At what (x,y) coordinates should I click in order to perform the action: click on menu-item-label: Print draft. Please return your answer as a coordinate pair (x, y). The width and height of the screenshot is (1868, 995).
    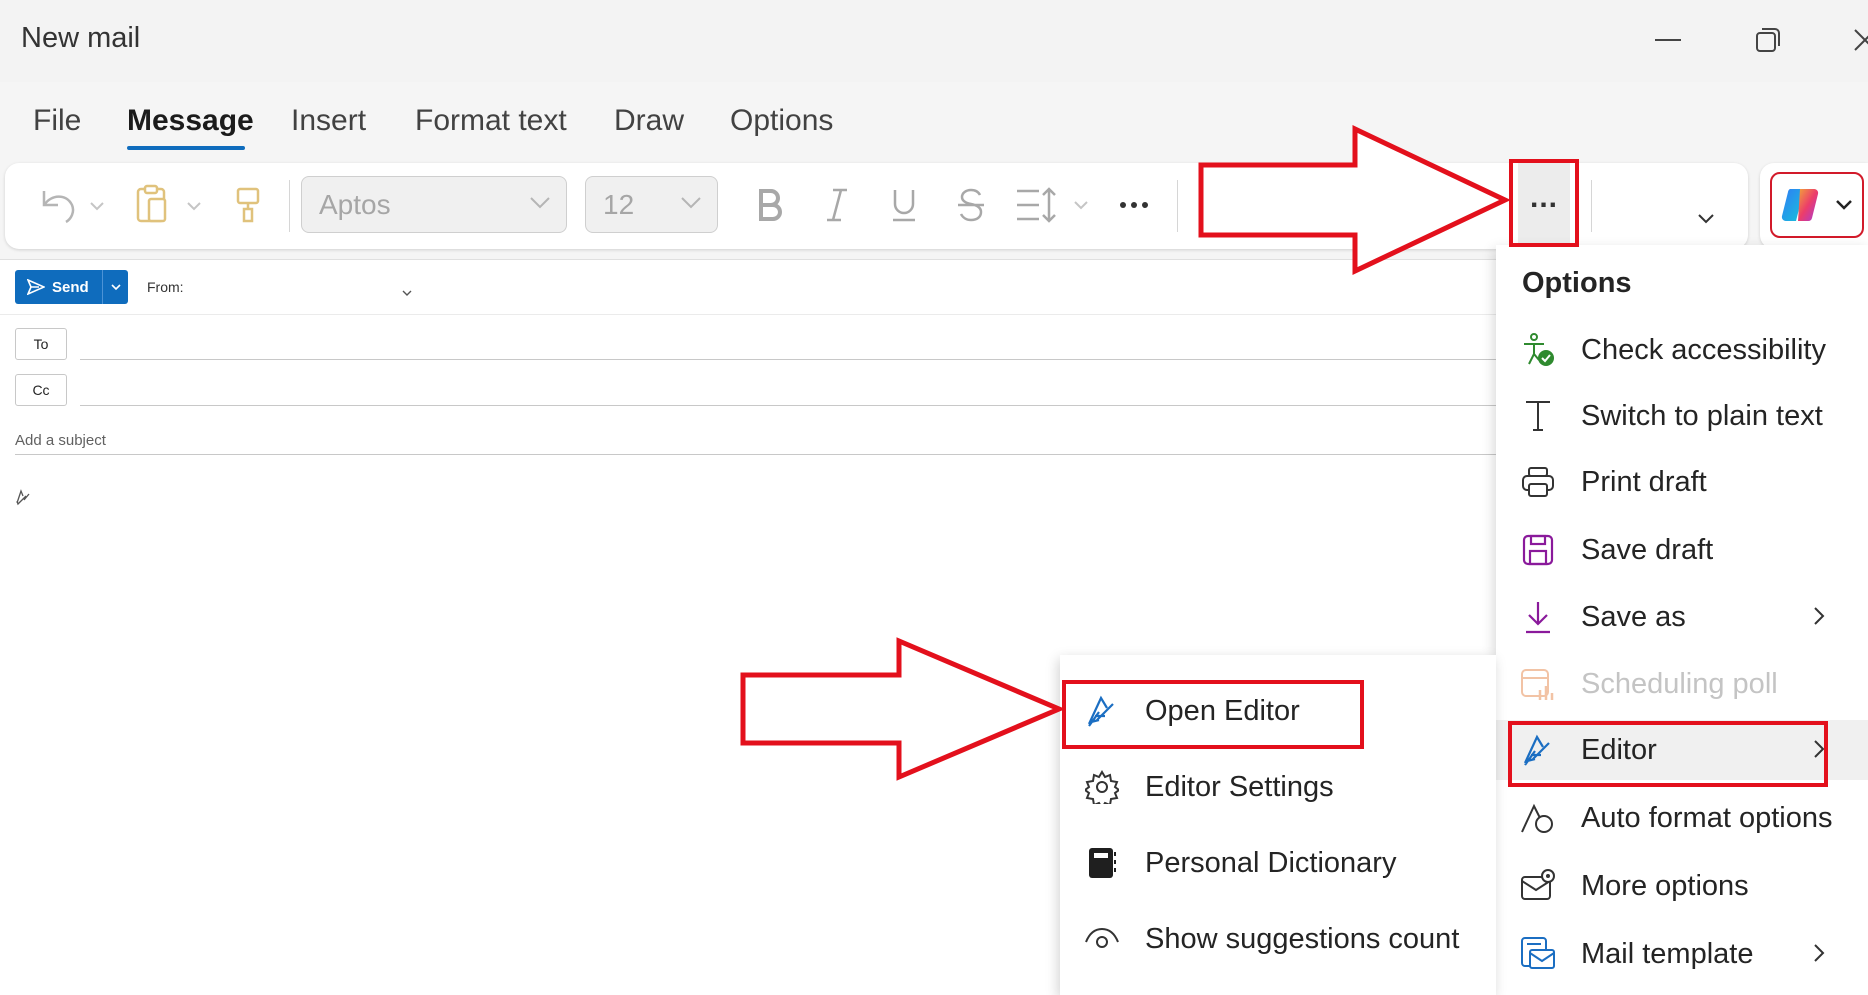
    Looking at the image, I should click on (1644, 481).